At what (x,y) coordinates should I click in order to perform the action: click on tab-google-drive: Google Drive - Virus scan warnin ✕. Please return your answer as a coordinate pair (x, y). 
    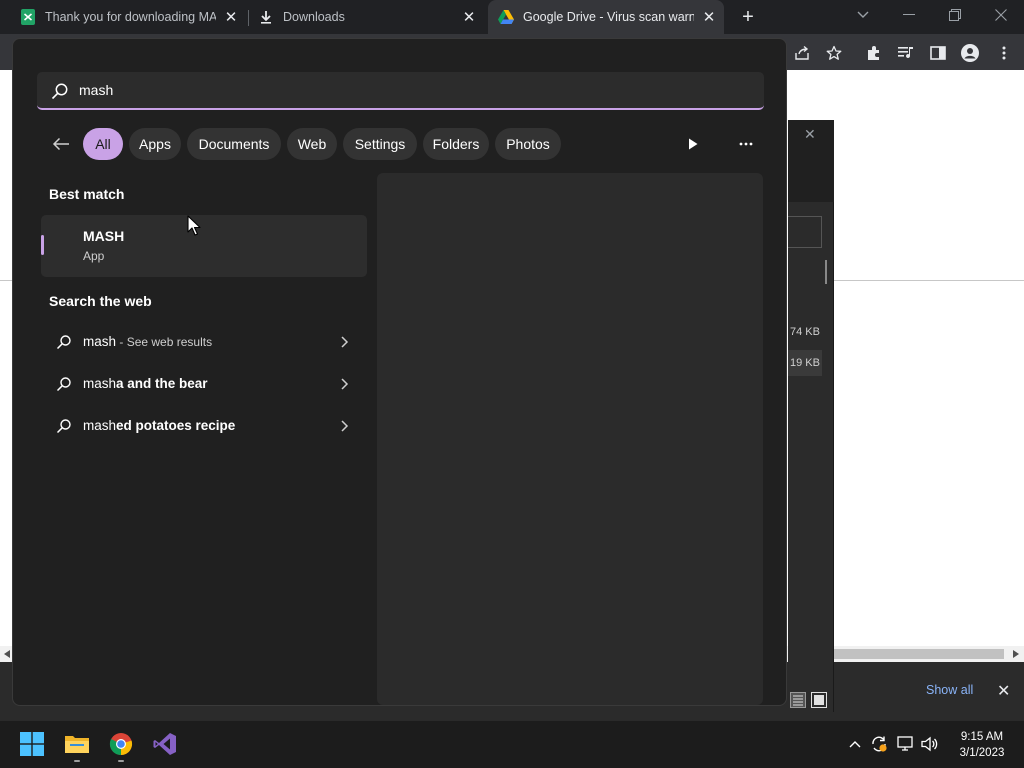
    Looking at the image, I should click on (606, 17).